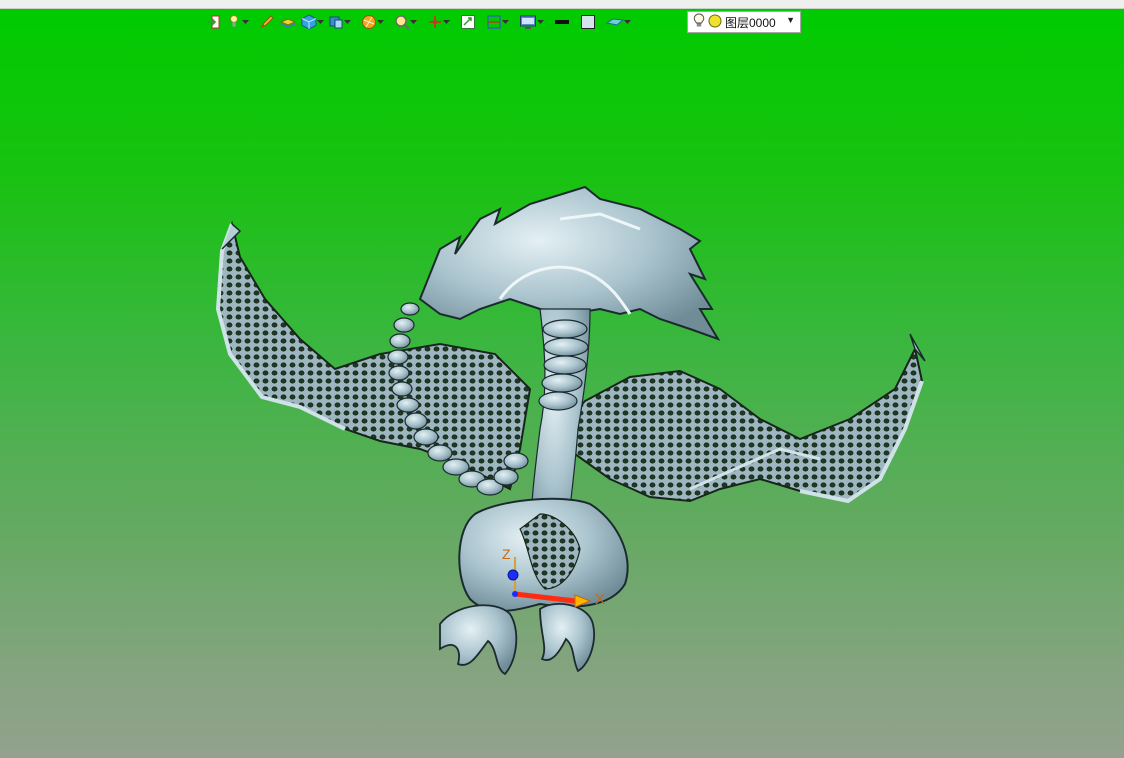 The image size is (1124, 758). I want to click on fit-view-icon, so click(468, 22).